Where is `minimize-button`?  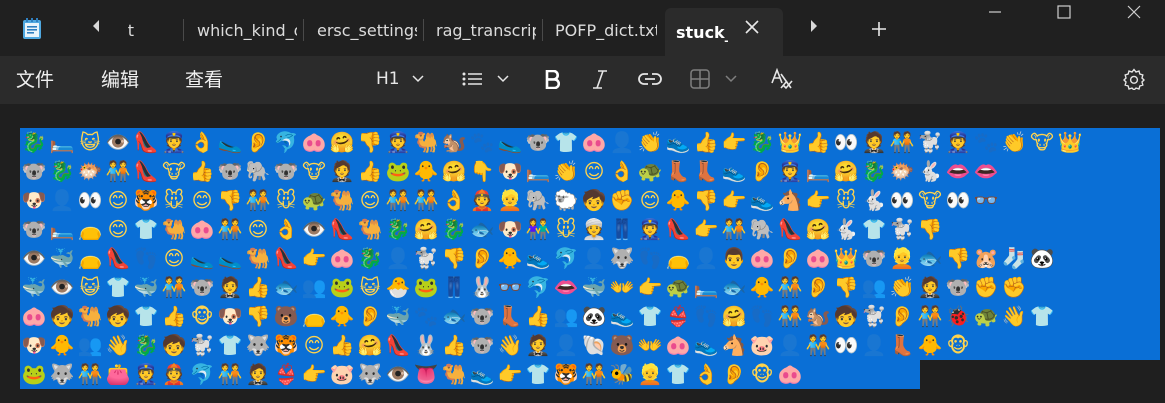 minimize-button is located at coordinates (995, 14).